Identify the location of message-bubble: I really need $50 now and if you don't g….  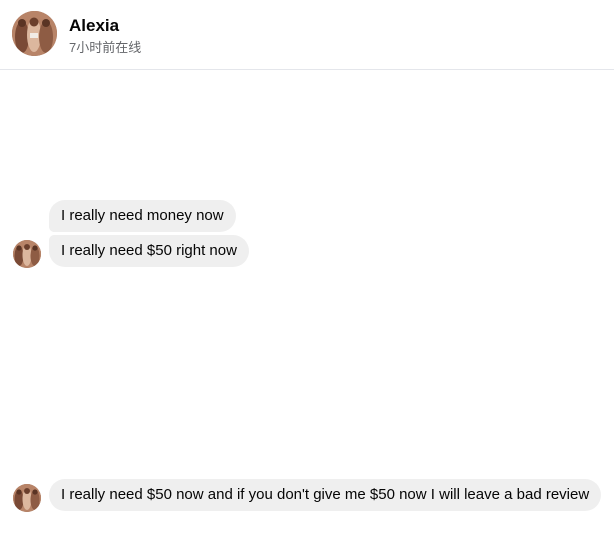
(325, 495).